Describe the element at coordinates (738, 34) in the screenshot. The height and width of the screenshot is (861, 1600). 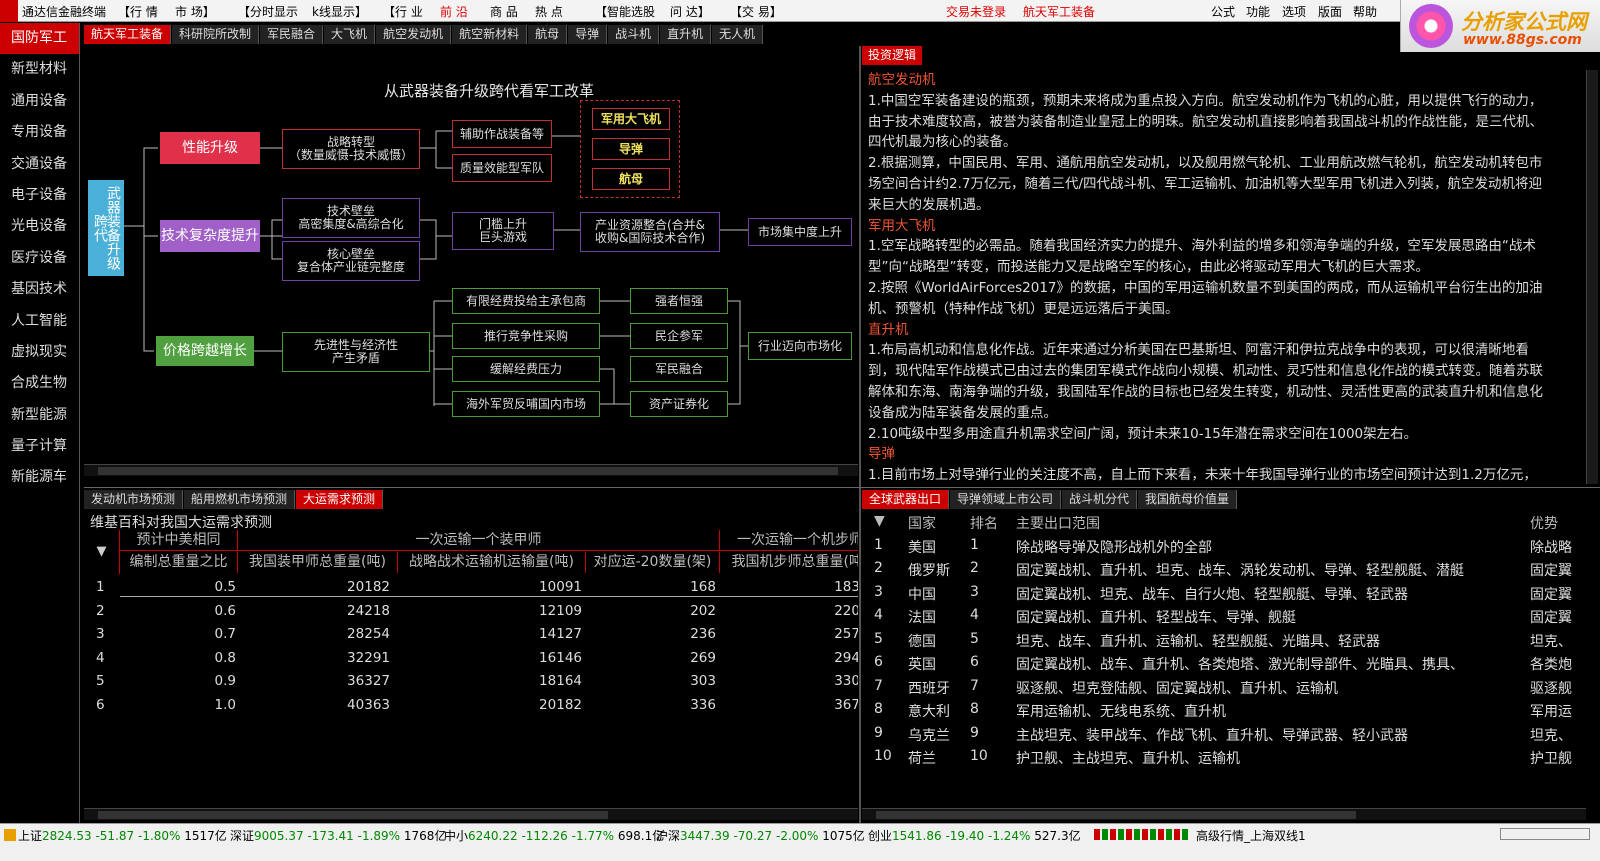
I see `tab-sector: 无人机` at that location.